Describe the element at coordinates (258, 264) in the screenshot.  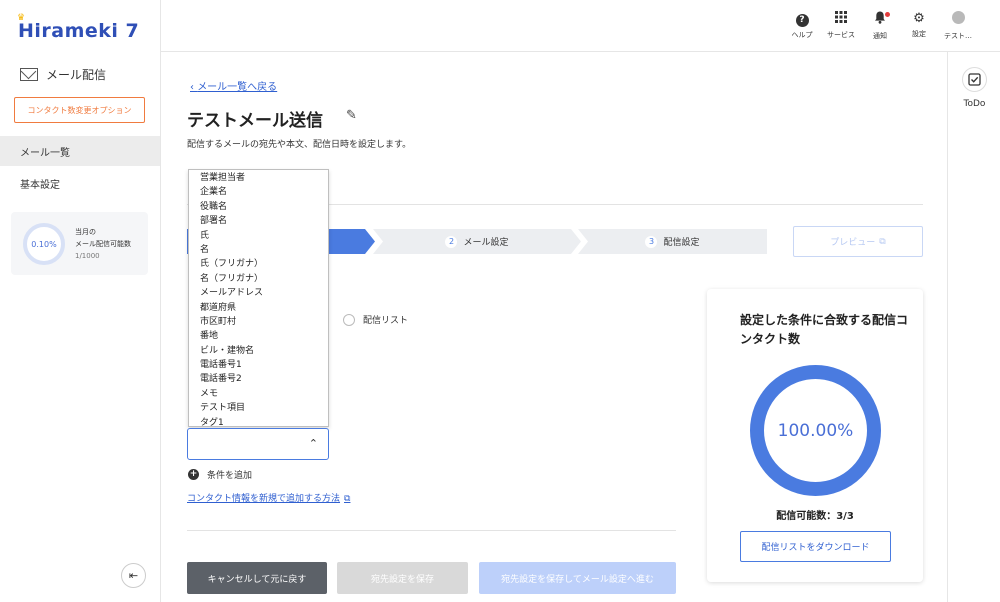
I see `dropdown-option: 氏（フリガナ）` at that location.